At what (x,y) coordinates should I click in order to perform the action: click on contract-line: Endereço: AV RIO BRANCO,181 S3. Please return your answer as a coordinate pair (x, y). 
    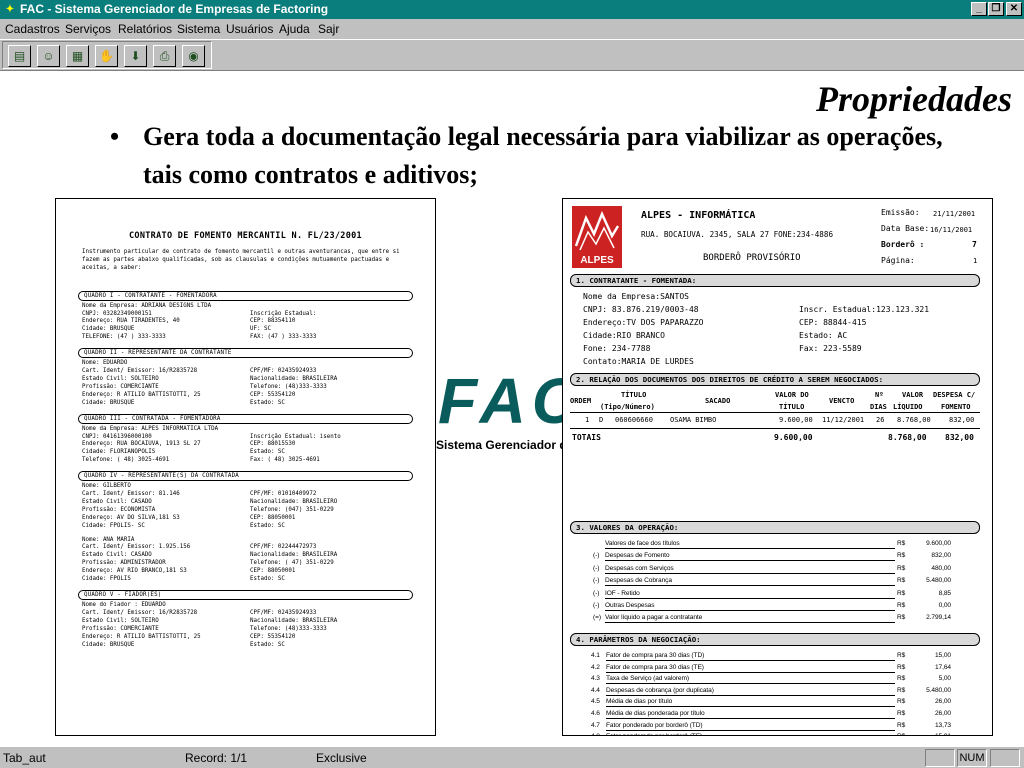
    Looking at the image, I should click on (134, 571).